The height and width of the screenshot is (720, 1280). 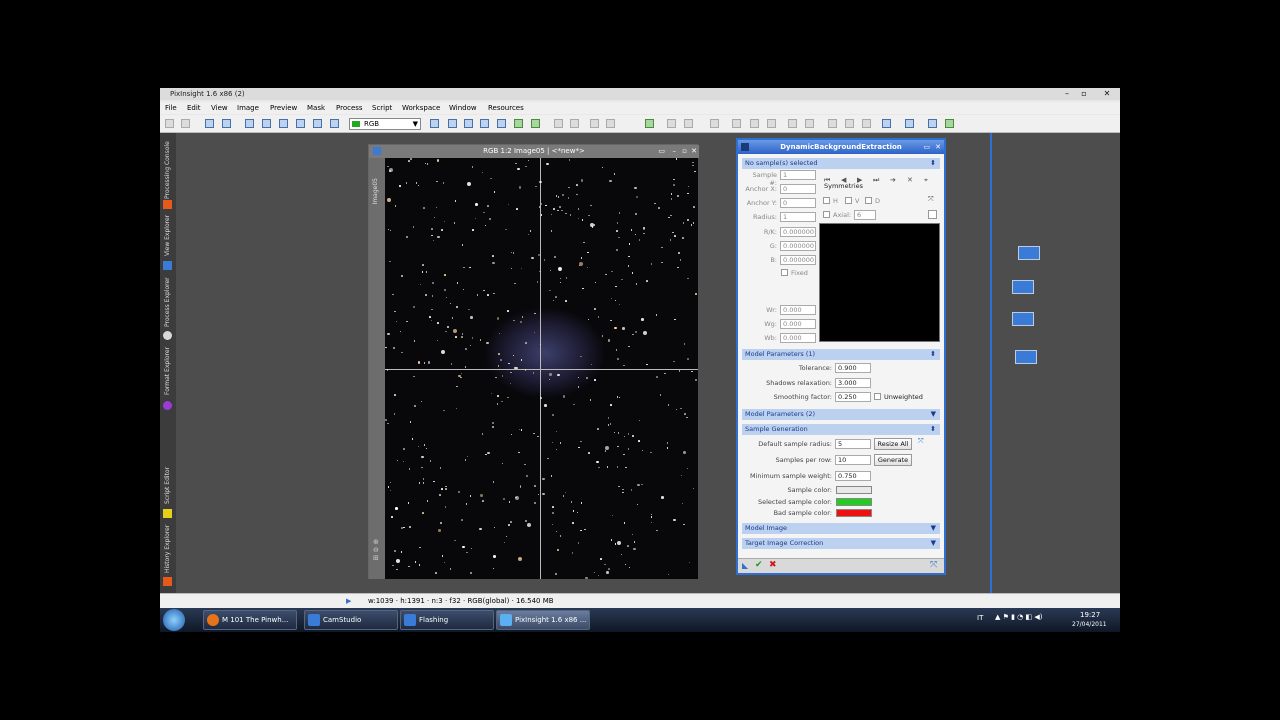 I want to click on preview-icon, so click(x=518, y=123).